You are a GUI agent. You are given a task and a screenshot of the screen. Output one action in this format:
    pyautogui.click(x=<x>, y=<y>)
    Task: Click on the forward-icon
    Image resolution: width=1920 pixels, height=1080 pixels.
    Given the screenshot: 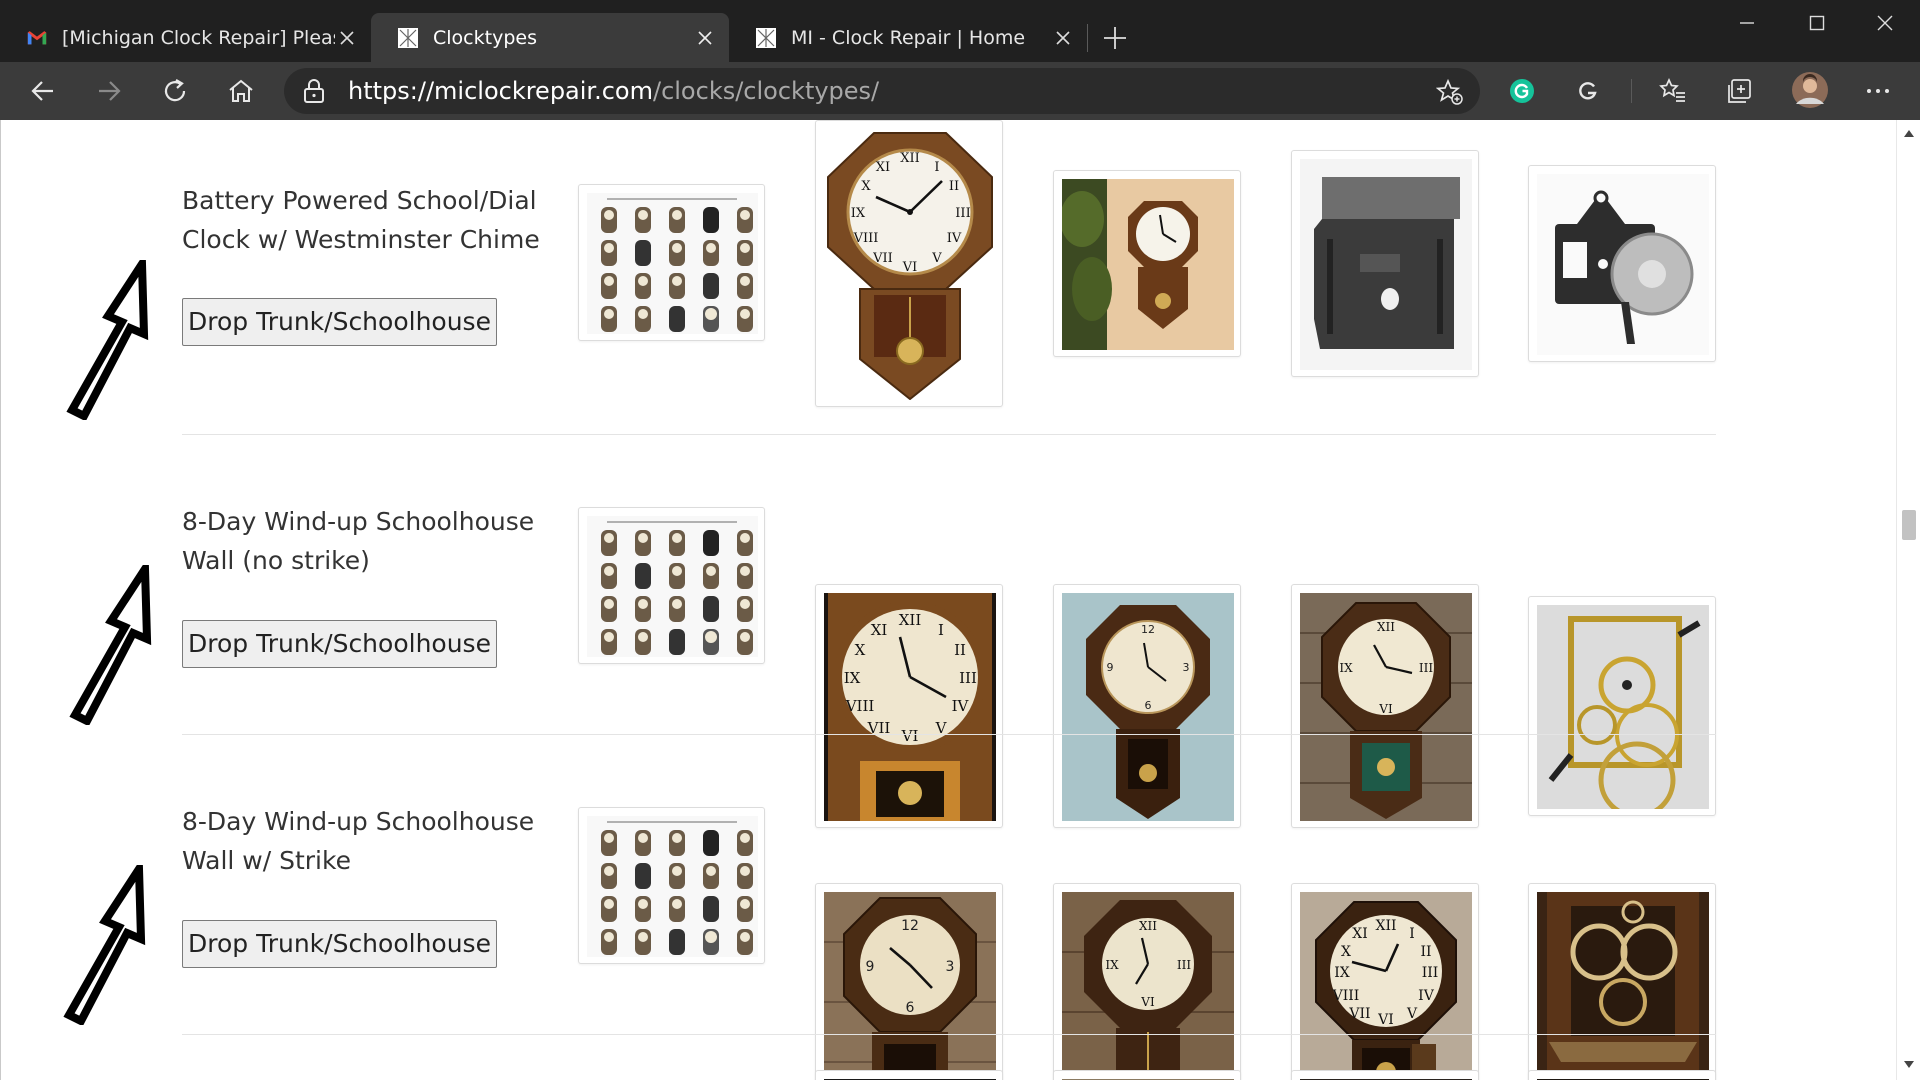 What is the action you would take?
    pyautogui.click(x=109, y=91)
    